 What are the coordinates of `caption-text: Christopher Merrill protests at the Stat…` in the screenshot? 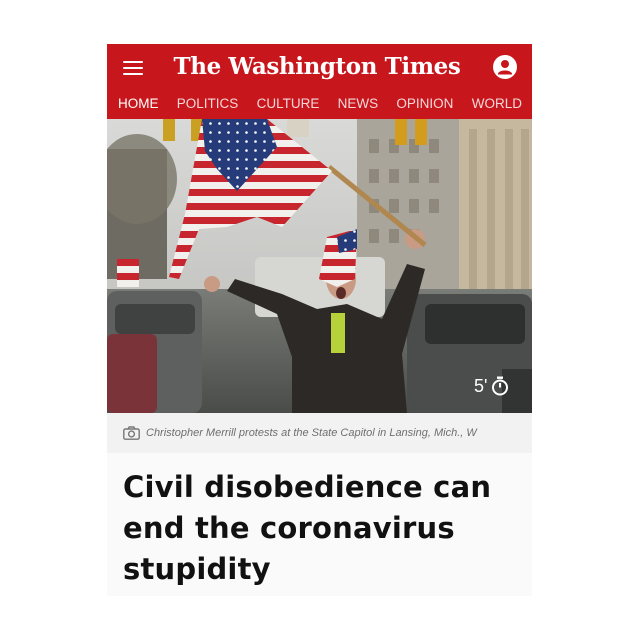 It's located at (311, 433).